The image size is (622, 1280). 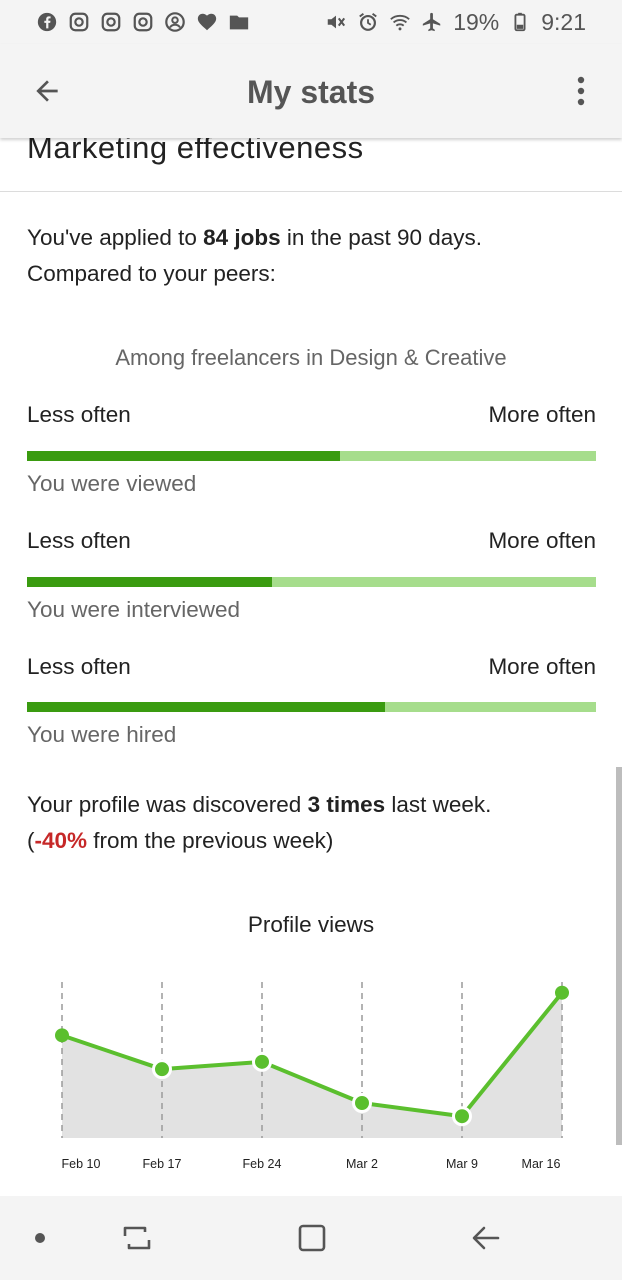 I want to click on discovery-suffix: last week., so click(x=438, y=804).